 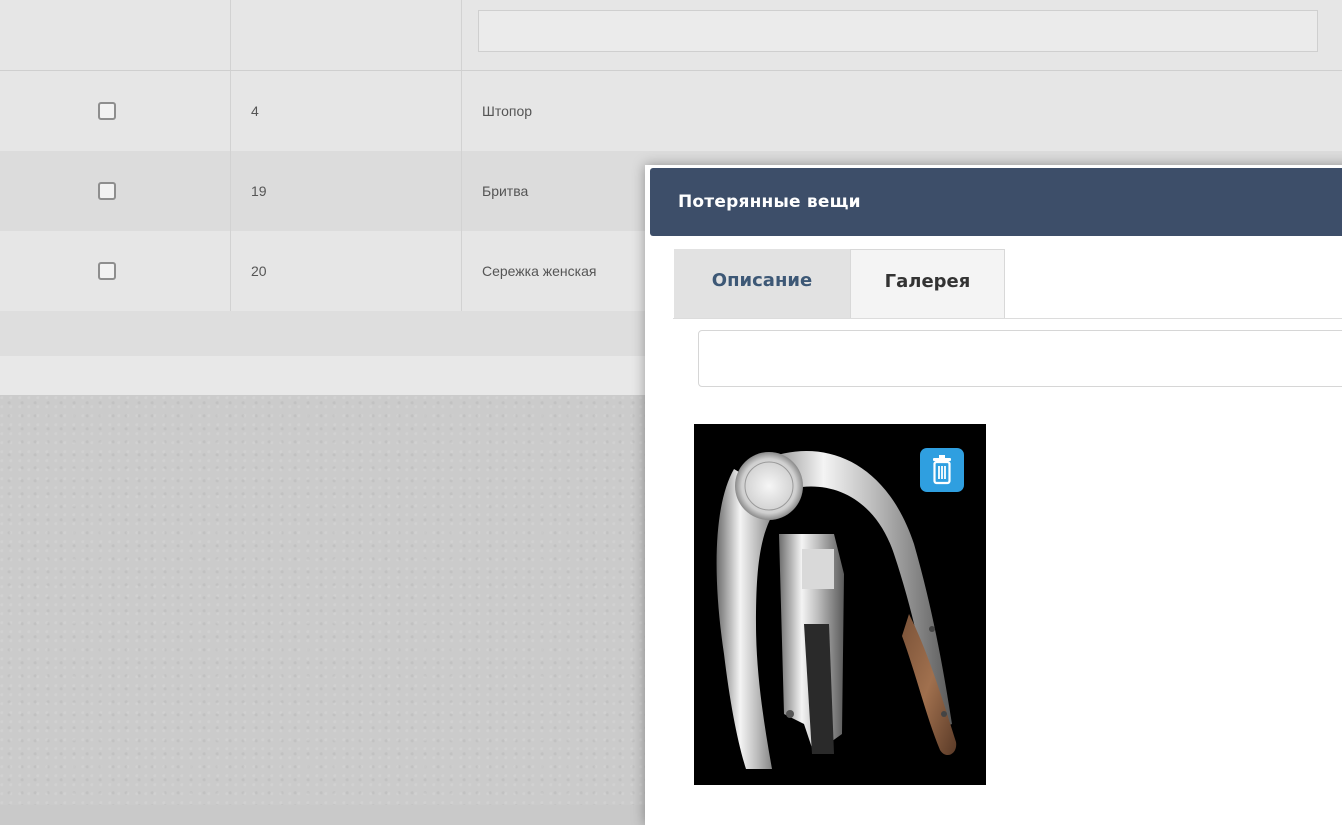 What do you see at coordinates (762, 284) in the screenshot?
I see `tab-description: Описание` at bounding box center [762, 284].